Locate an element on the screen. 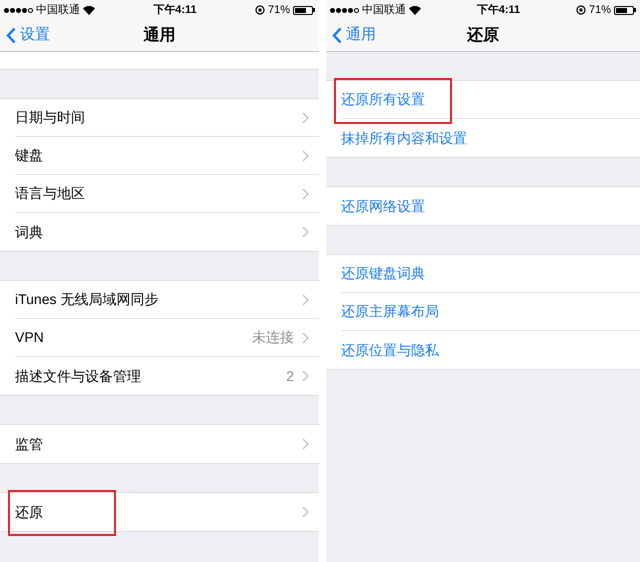  list-row: 监管 is located at coordinates (159, 444).